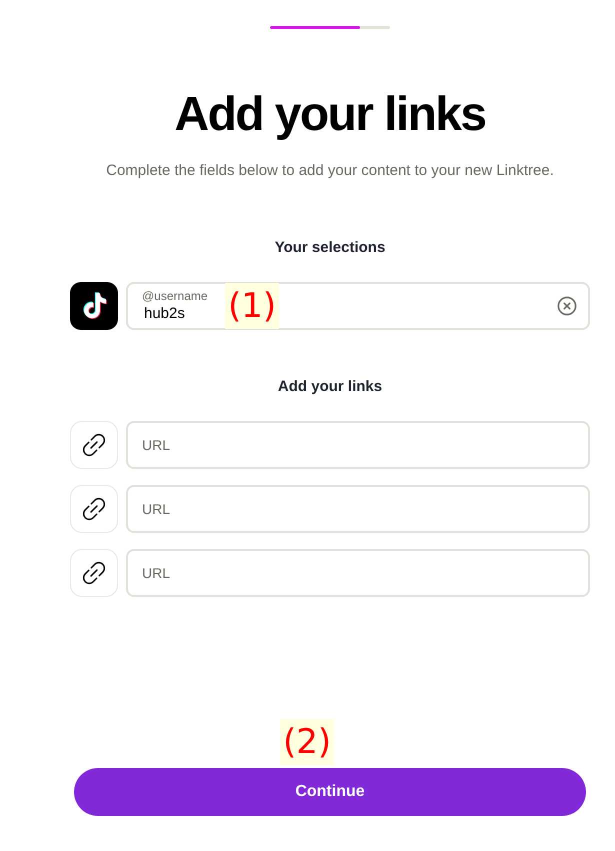 The width and height of the screenshot is (615, 851). What do you see at coordinates (307, 742) in the screenshot?
I see `annotation-label: (2)` at bounding box center [307, 742].